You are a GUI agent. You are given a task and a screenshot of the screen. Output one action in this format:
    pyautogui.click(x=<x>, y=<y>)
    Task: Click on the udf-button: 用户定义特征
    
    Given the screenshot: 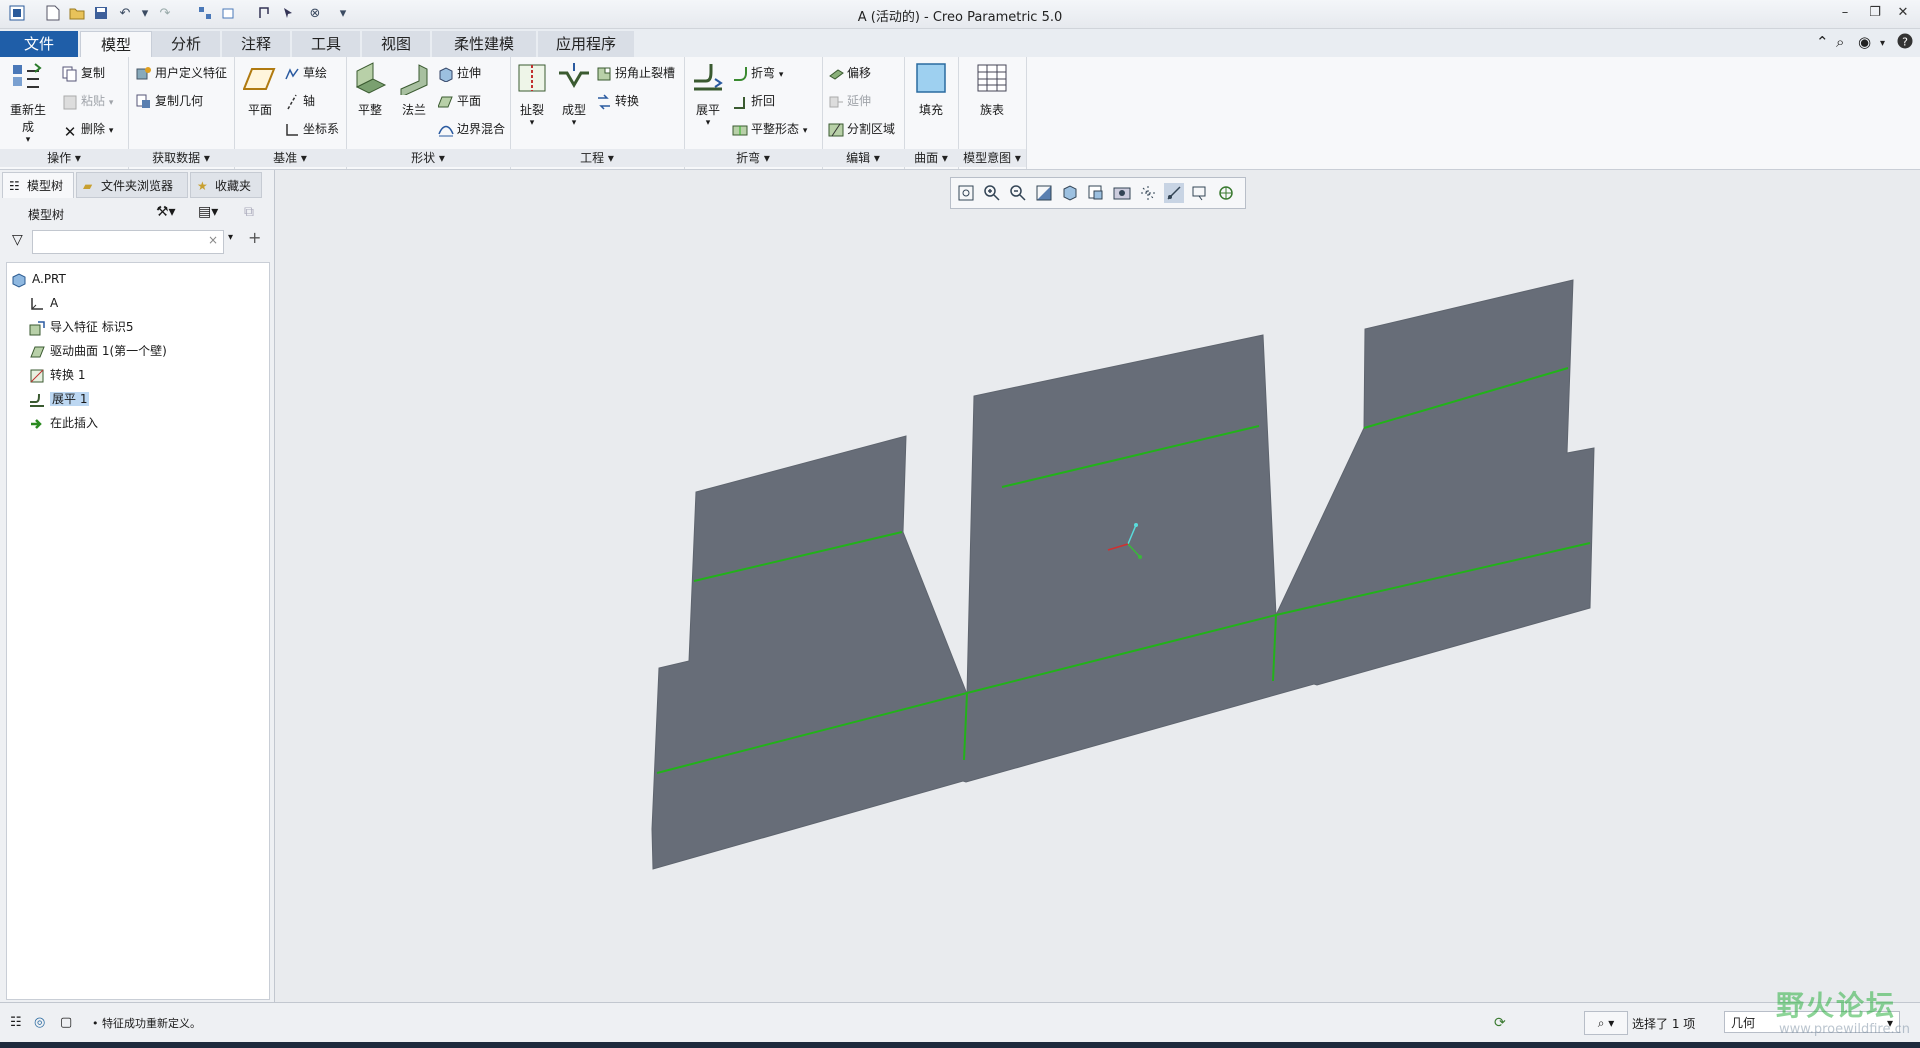 What is the action you would take?
    pyautogui.click(x=181, y=73)
    